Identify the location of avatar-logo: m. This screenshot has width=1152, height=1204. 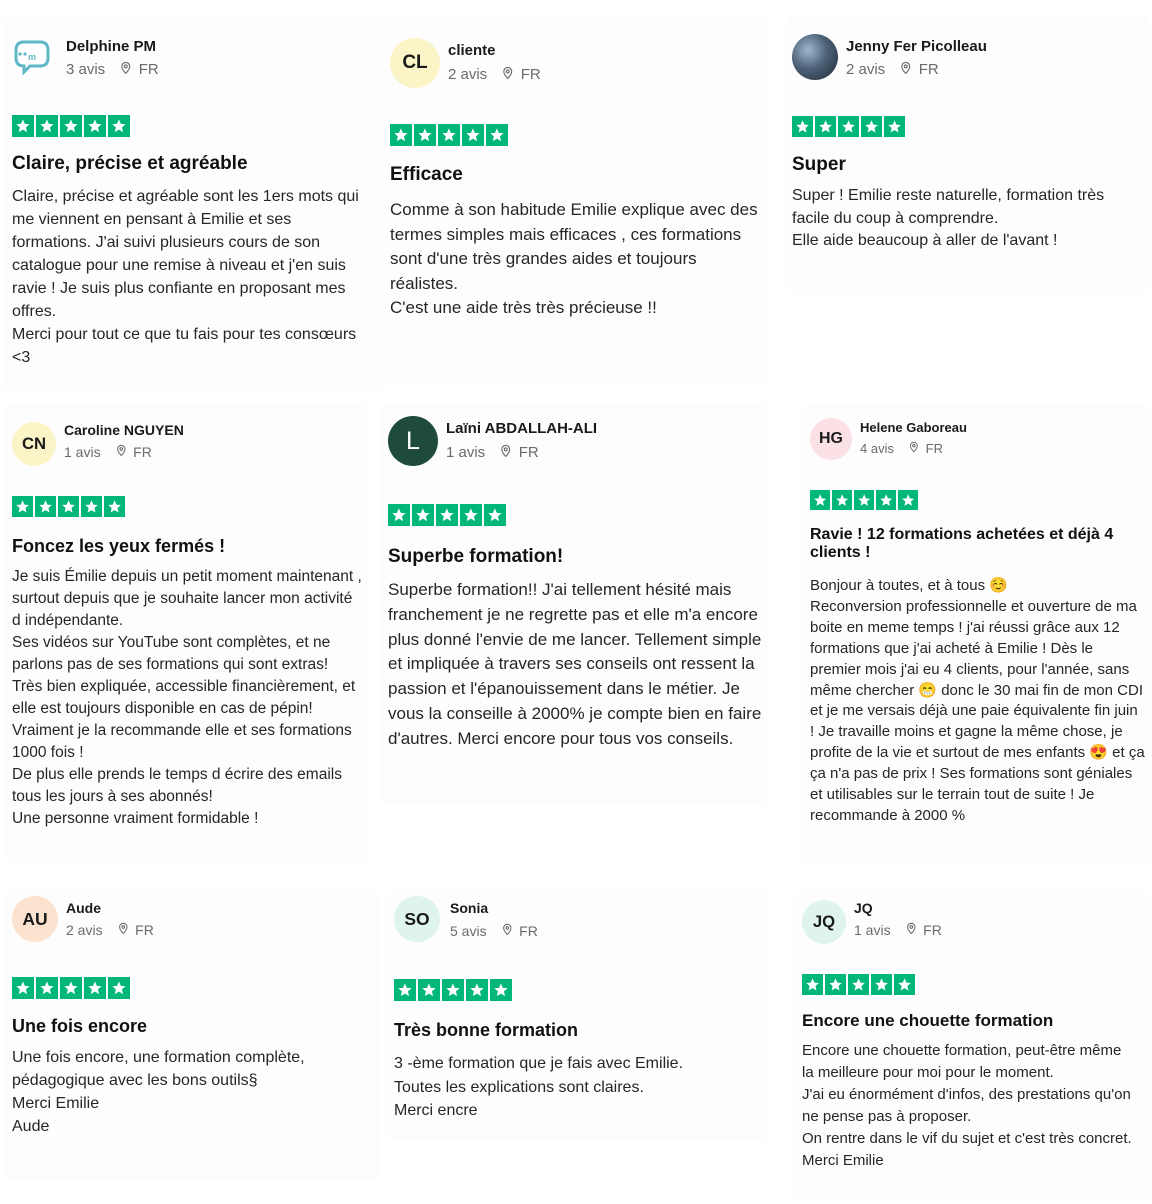
(32, 56).